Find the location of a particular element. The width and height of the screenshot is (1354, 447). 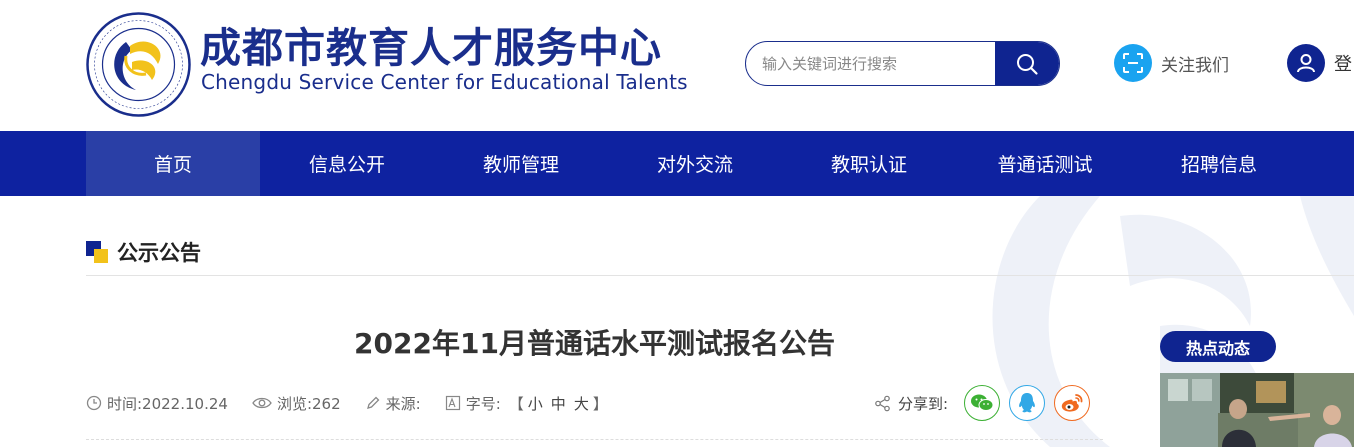

share-icon is located at coordinates (882, 403).